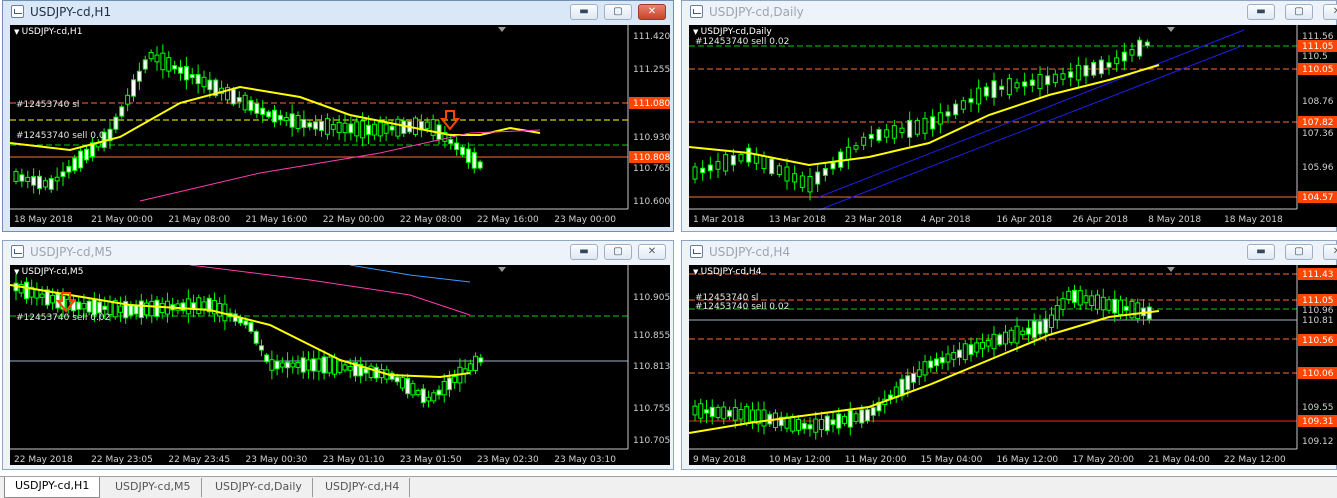 Image resolution: width=1337 pixels, height=498 pixels. Describe the element at coordinates (1318, 134) in the screenshot. I see `price-axis-label: 107.36` at that location.